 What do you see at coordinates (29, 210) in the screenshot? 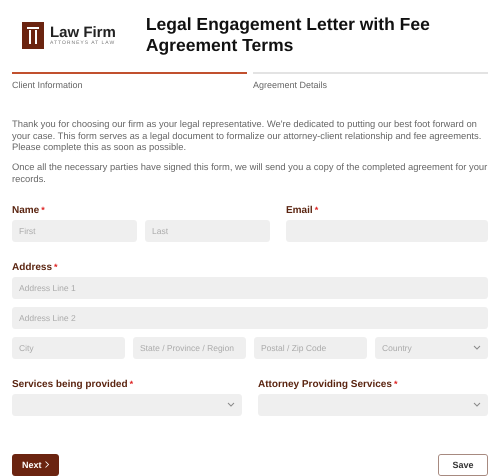
I see `field-label: Name *` at bounding box center [29, 210].